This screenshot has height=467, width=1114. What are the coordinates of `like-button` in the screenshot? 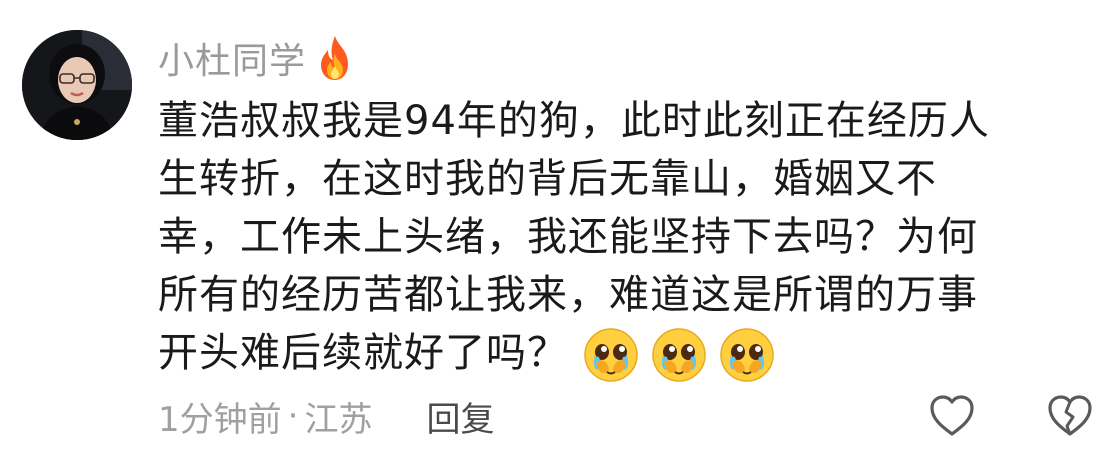 It's located at (952, 416).